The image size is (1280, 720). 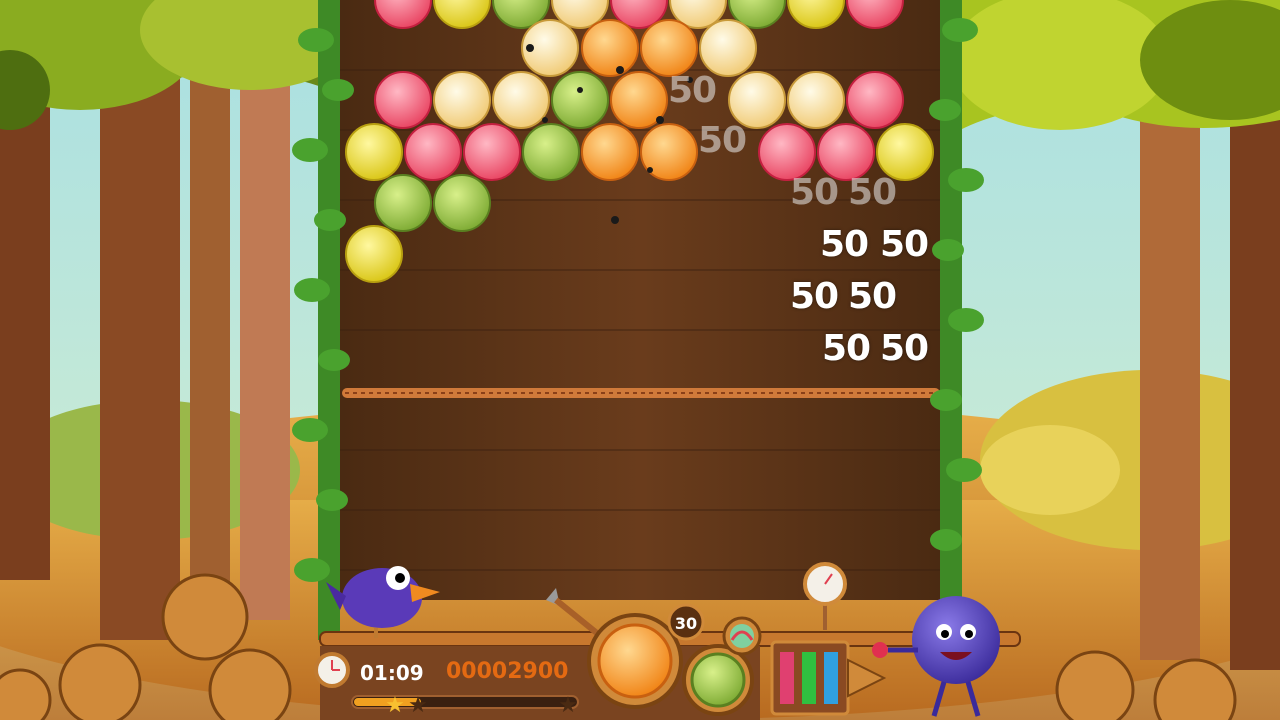 I want to click on star-3-icon: ★, so click(x=568, y=705).